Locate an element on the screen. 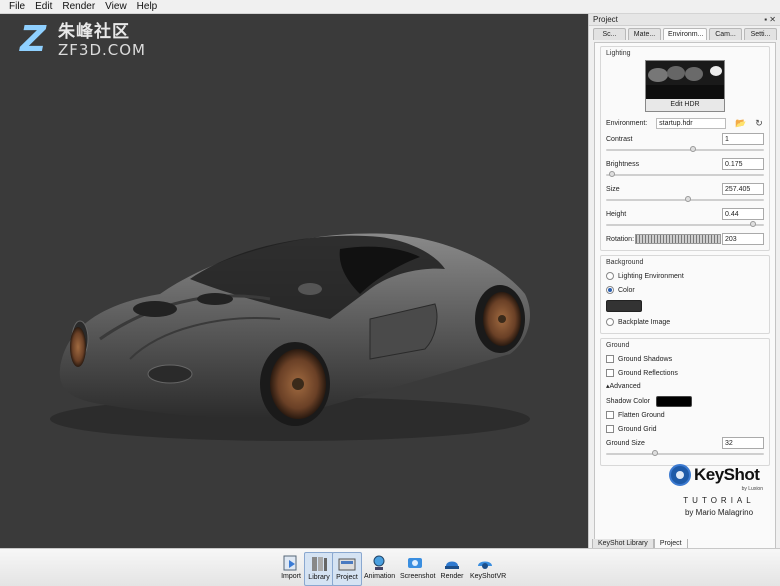 This screenshot has height=586, width=780. flatten-ground-option: Flatten Ground is located at coordinates (685, 415).